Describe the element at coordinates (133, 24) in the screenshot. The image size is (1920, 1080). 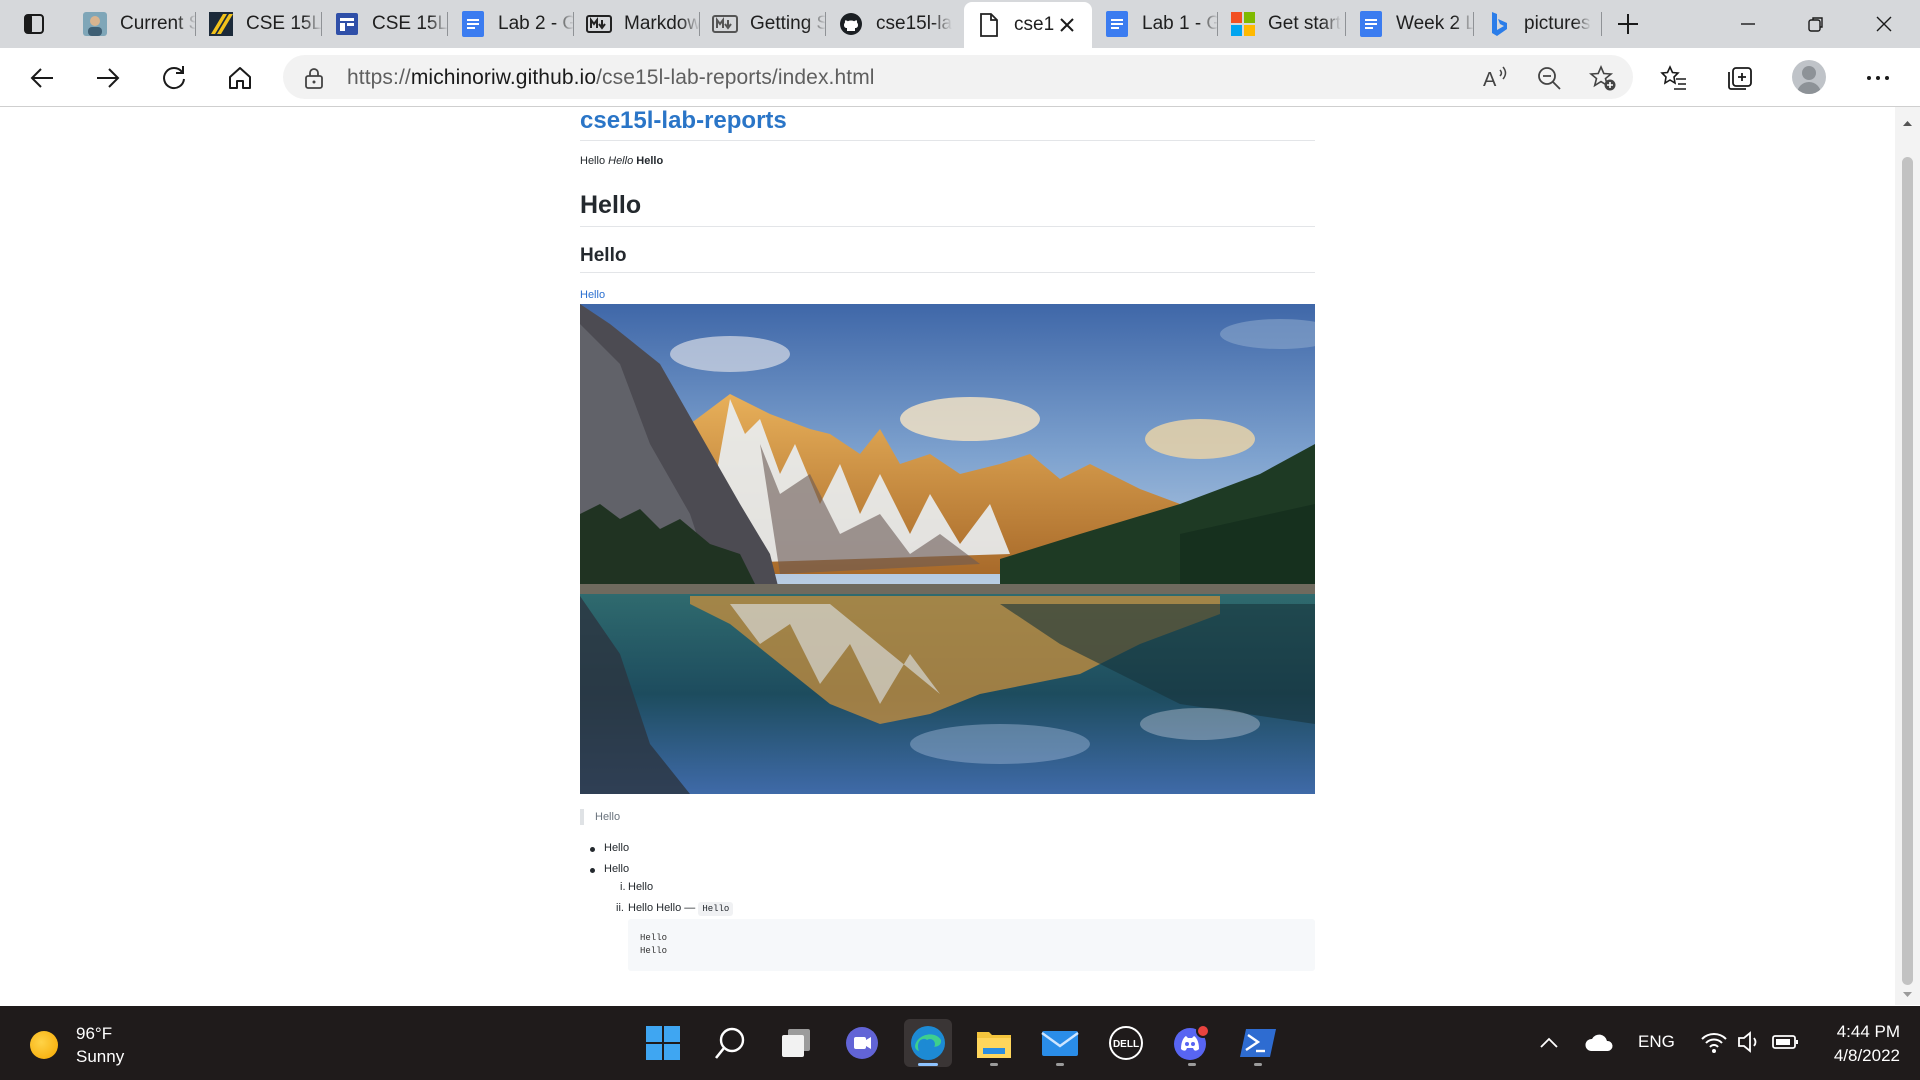
I see `tab-current-s: Current S` at that location.